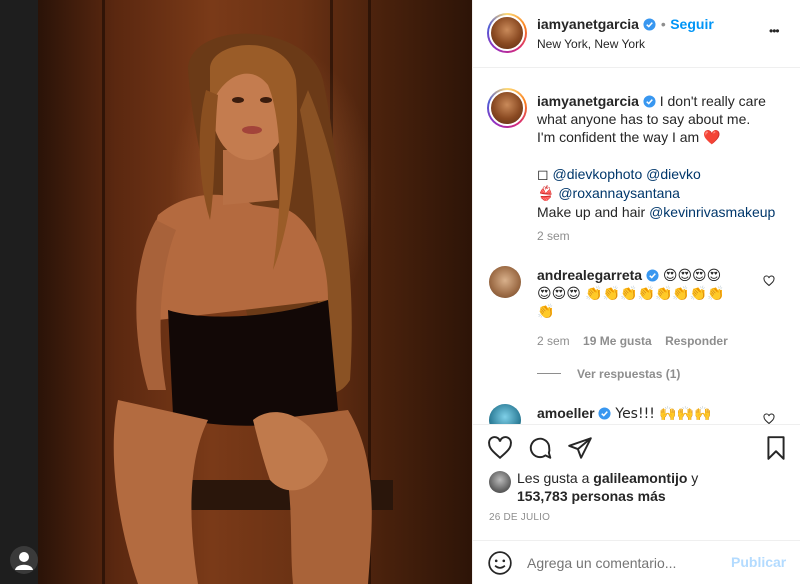  I want to click on caption-avatar, so click(507, 108).